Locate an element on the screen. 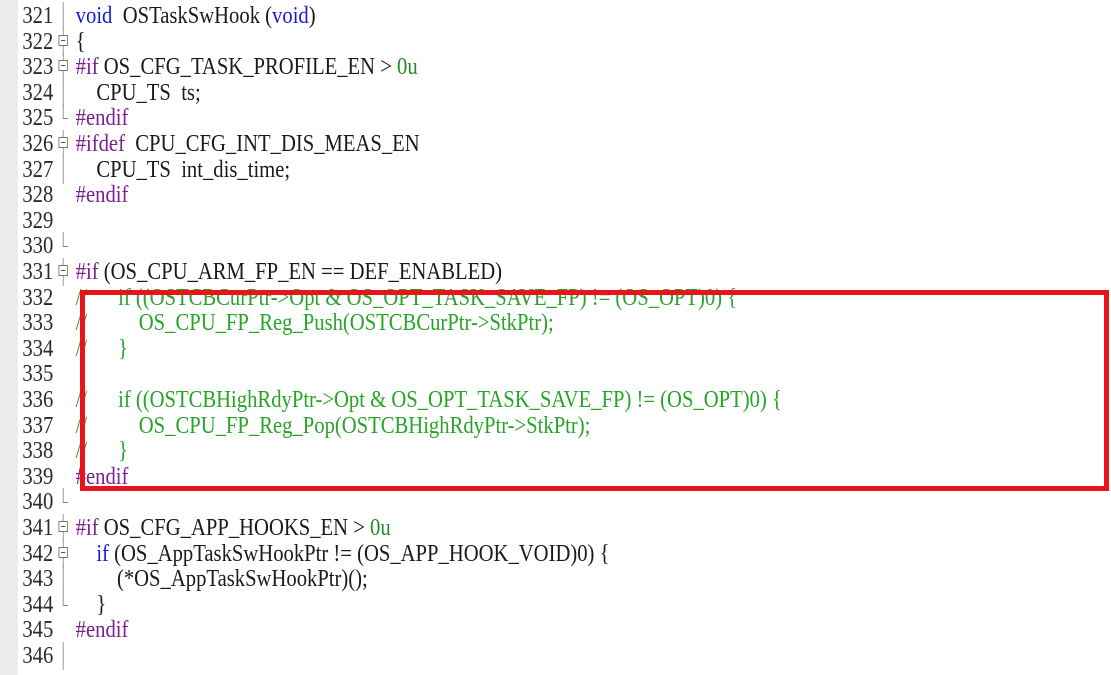 This screenshot has height=675, width=1111. line-number: 340 is located at coordinates (38, 502).